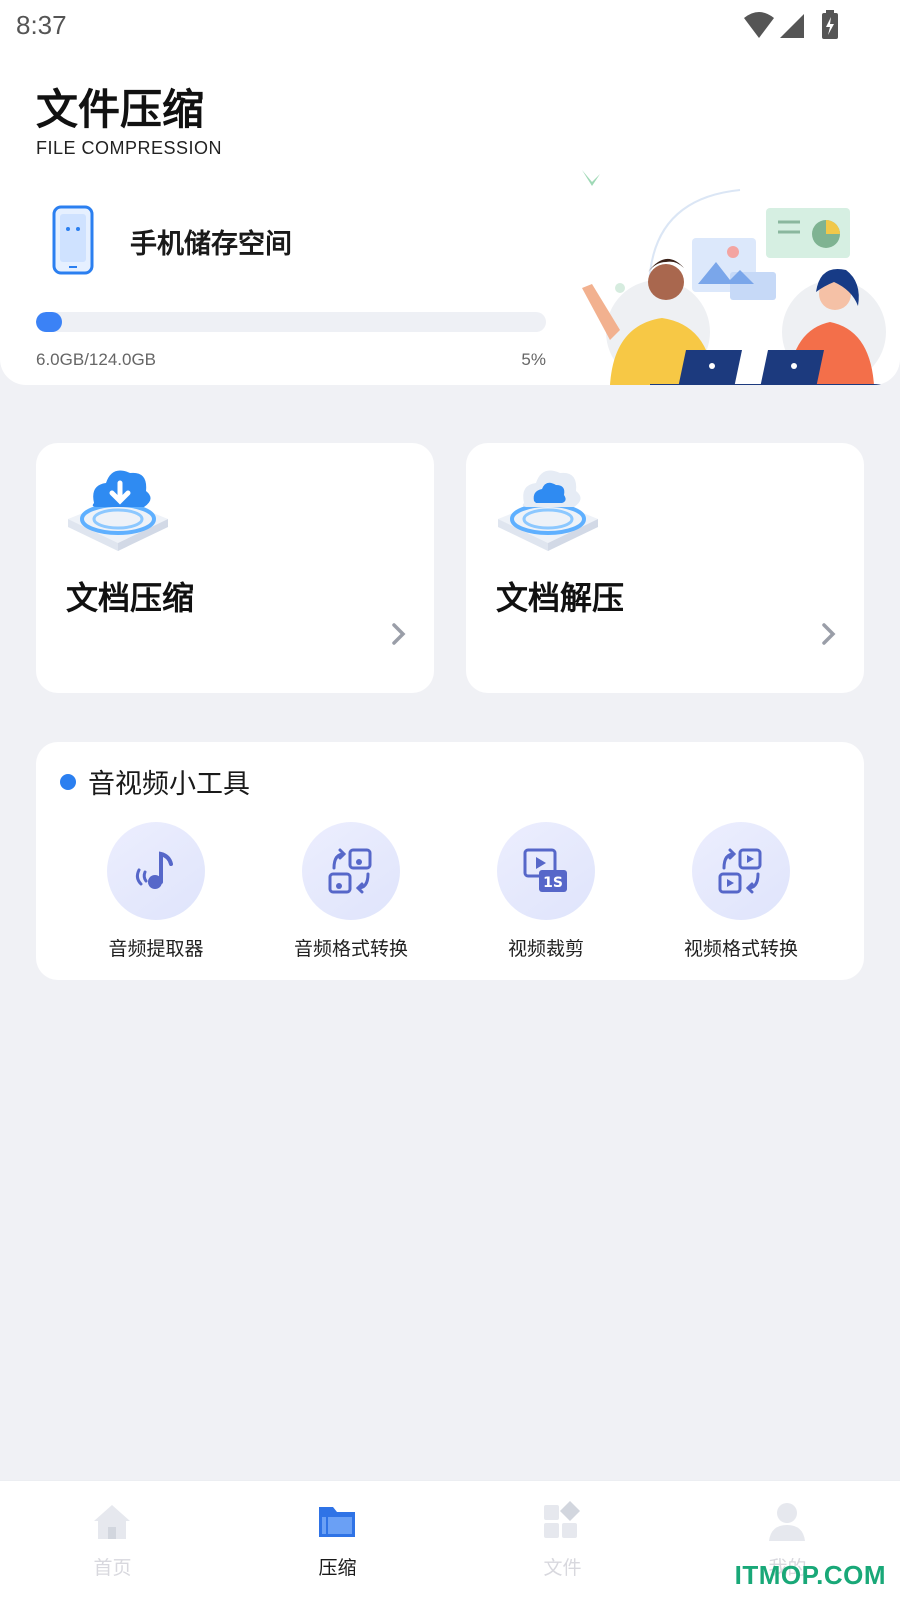 This screenshot has width=900, height=1600. I want to click on tool-icon-circle: 1S, so click(546, 871).